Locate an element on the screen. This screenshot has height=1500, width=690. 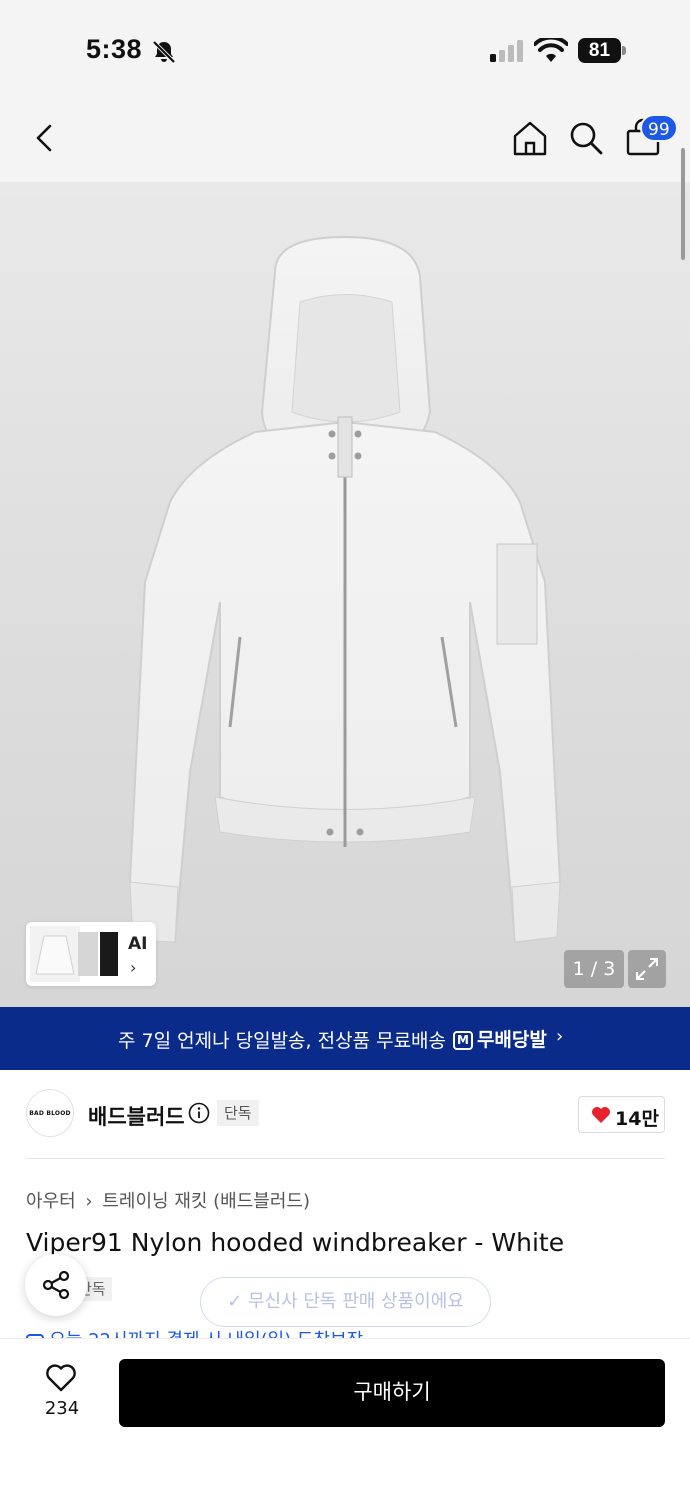
battery-cap is located at coordinates (624, 50).